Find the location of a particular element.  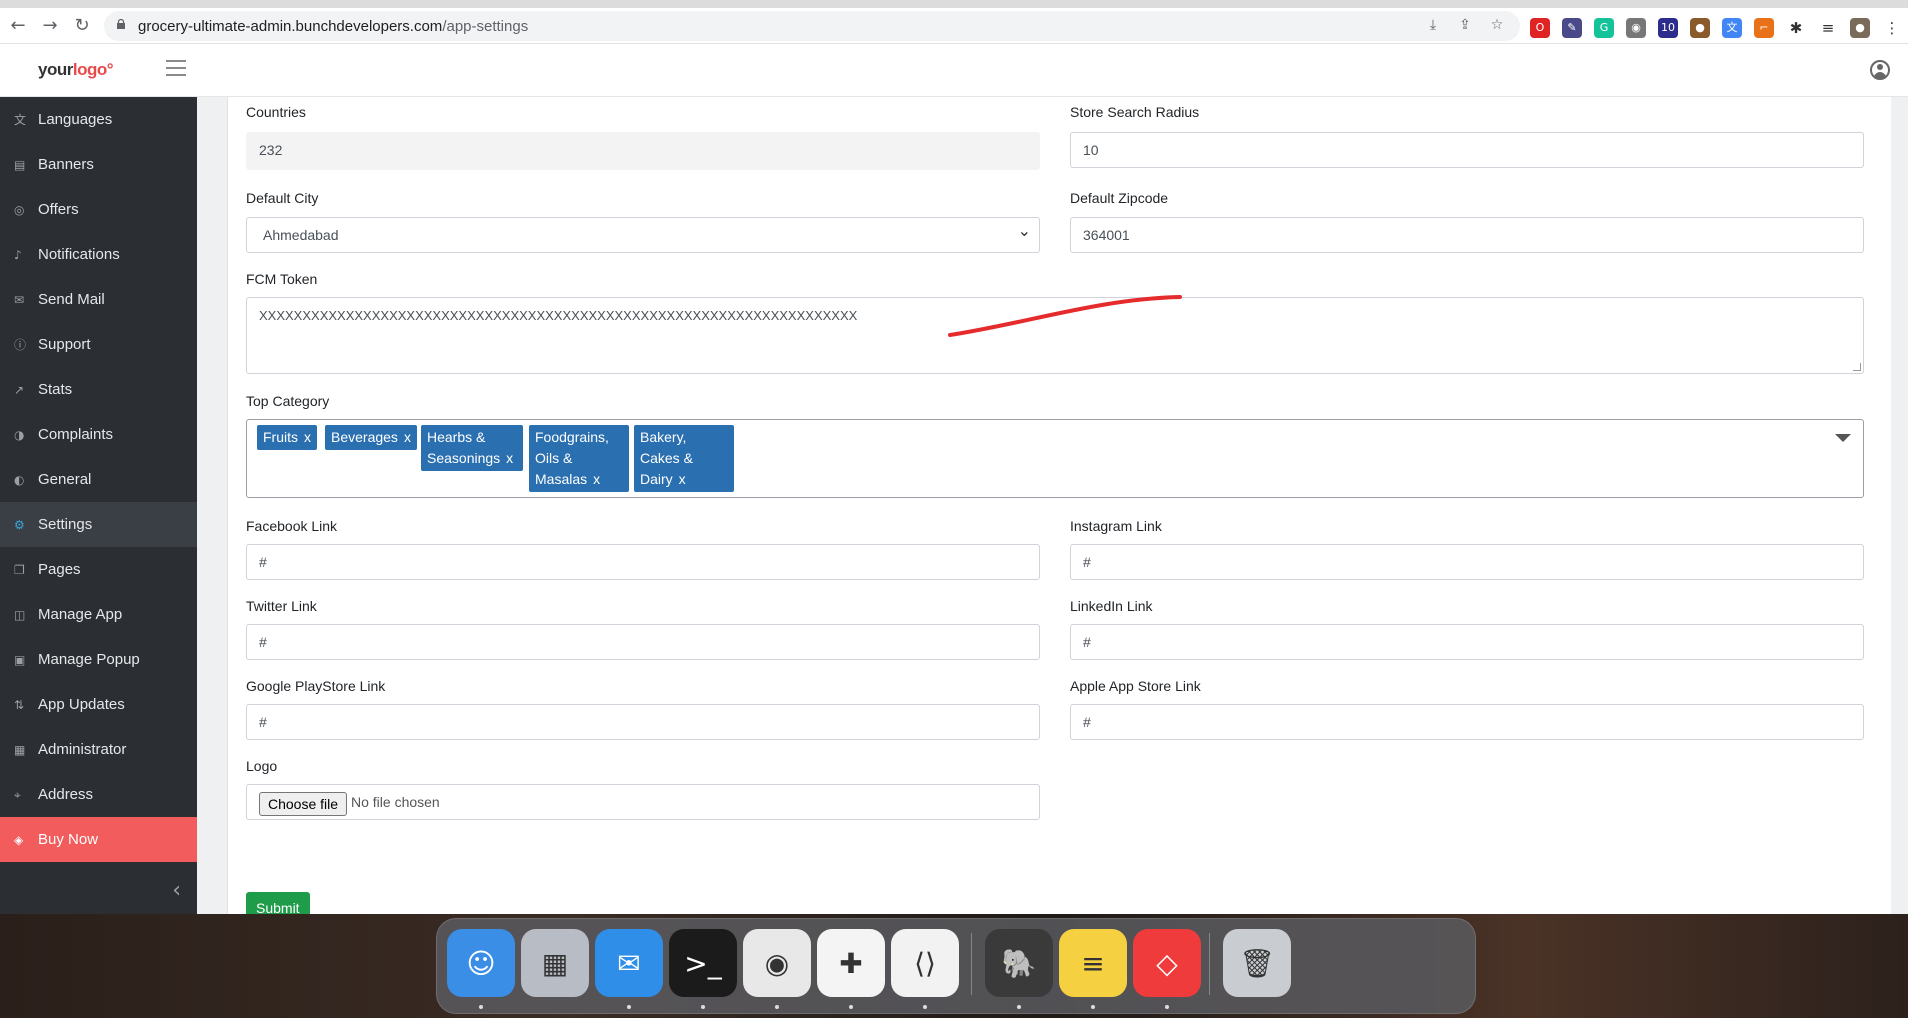

chrome-icon: ◉ is located at coordinates (777, 963).